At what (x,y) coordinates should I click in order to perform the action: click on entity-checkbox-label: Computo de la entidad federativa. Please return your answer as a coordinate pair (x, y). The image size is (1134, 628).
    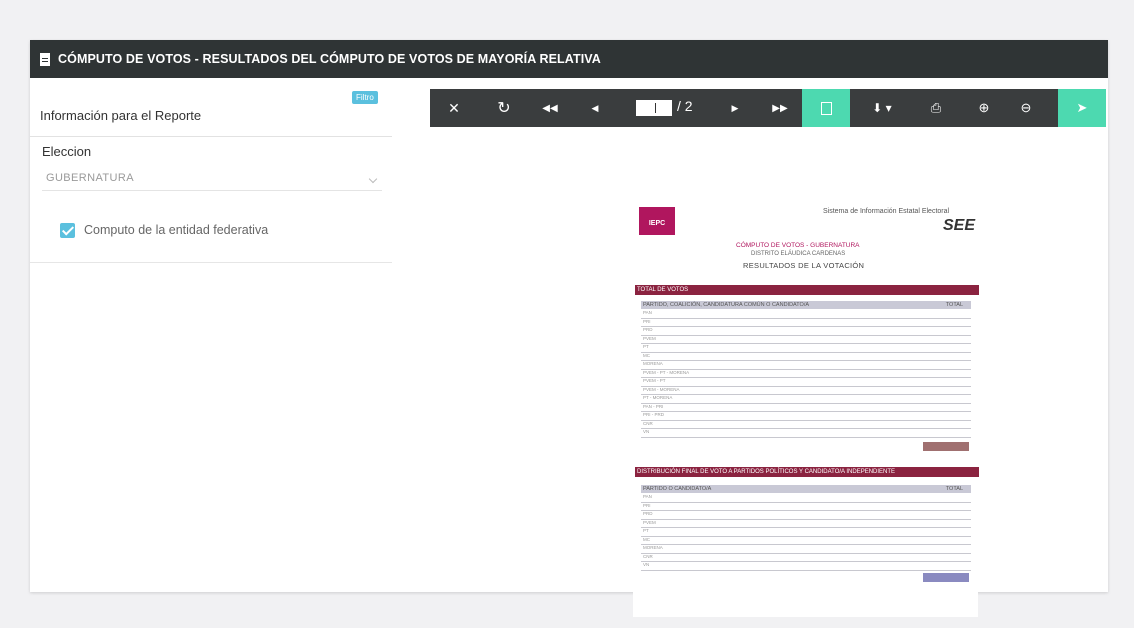
    Looking at the image, I should click on (176, 230).